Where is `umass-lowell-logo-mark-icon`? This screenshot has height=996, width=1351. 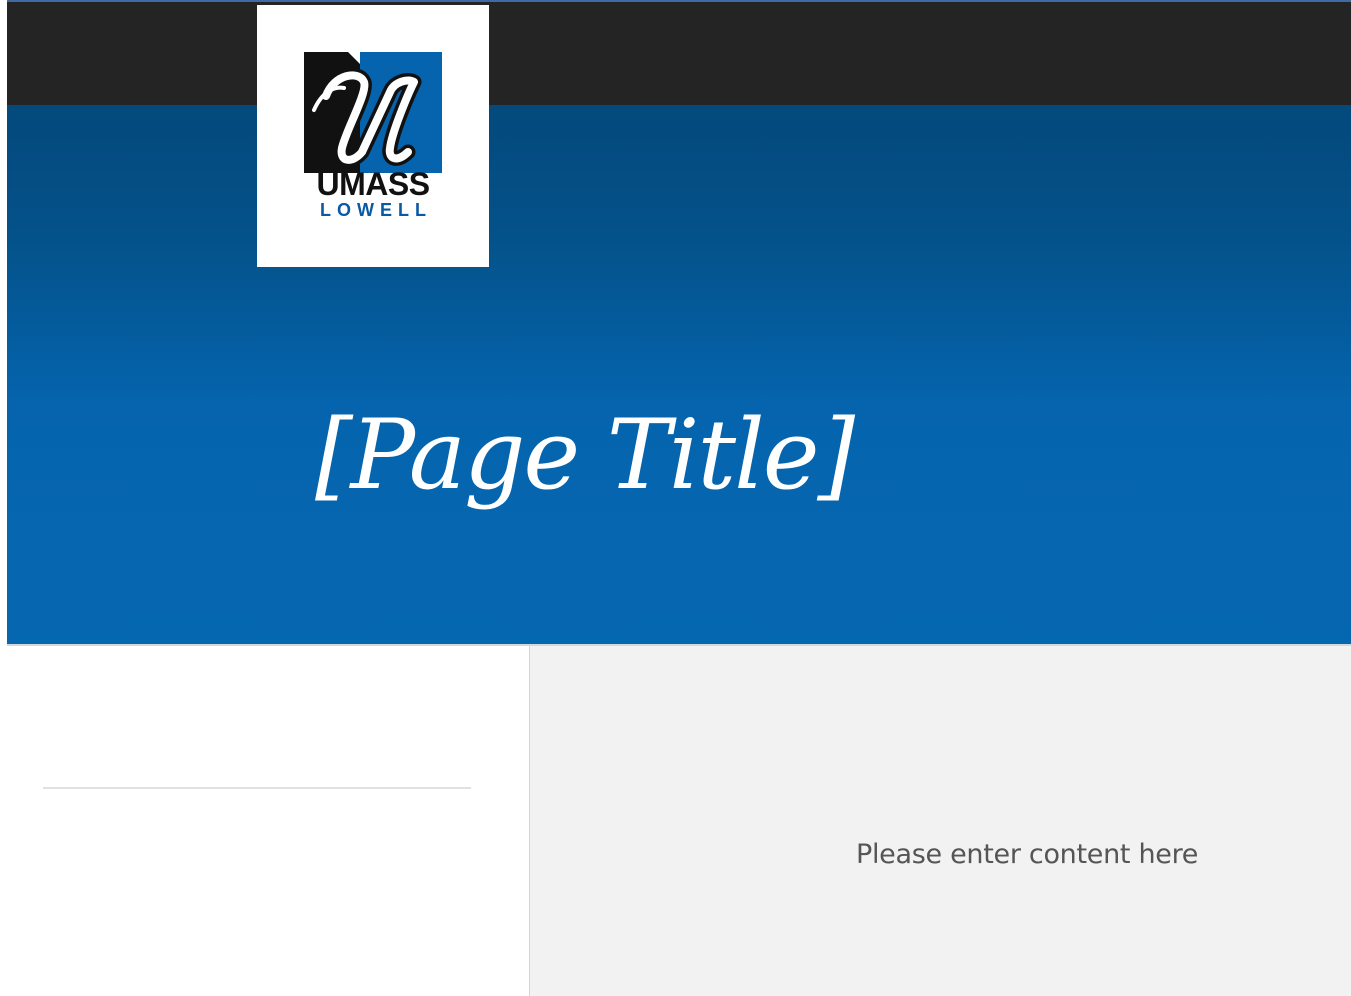 umass-lowell-logo-mark-icon is located at coordinates (373, 112).